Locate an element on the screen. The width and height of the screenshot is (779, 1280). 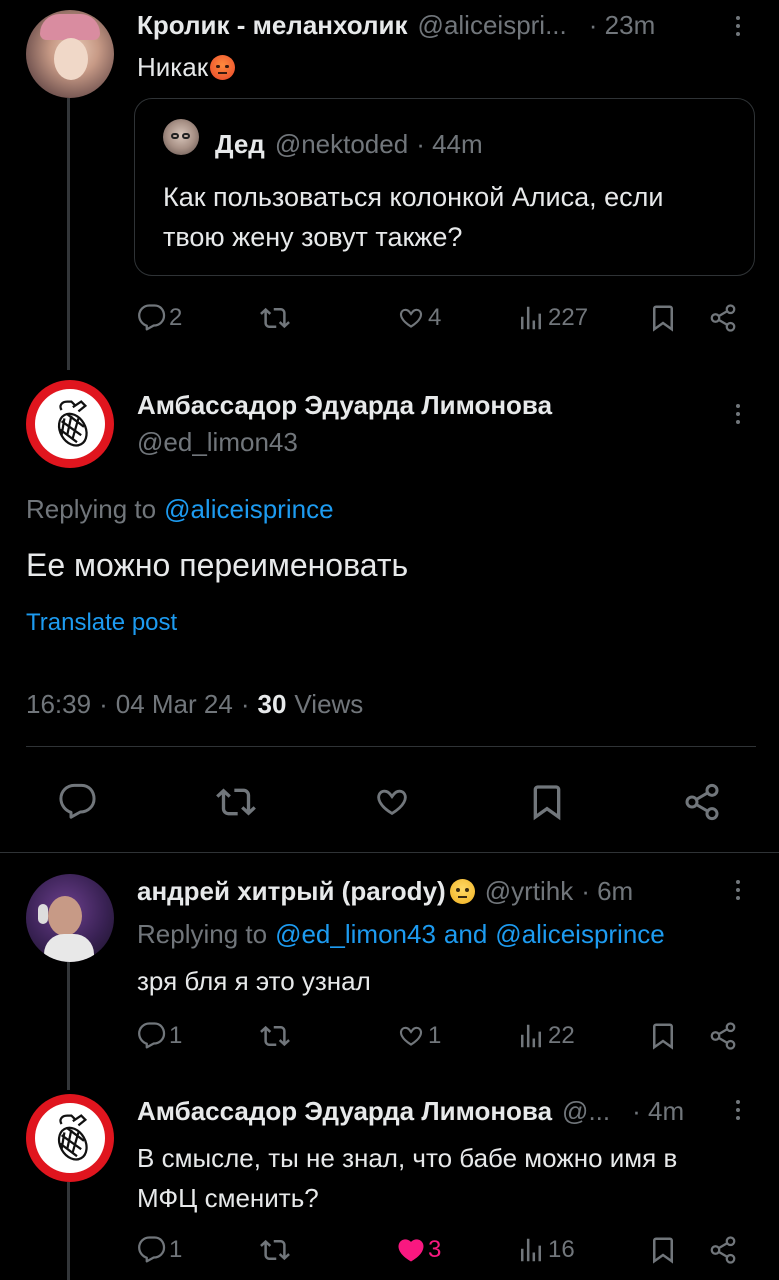
post-text: Никак is located at coordinates (186, 67).